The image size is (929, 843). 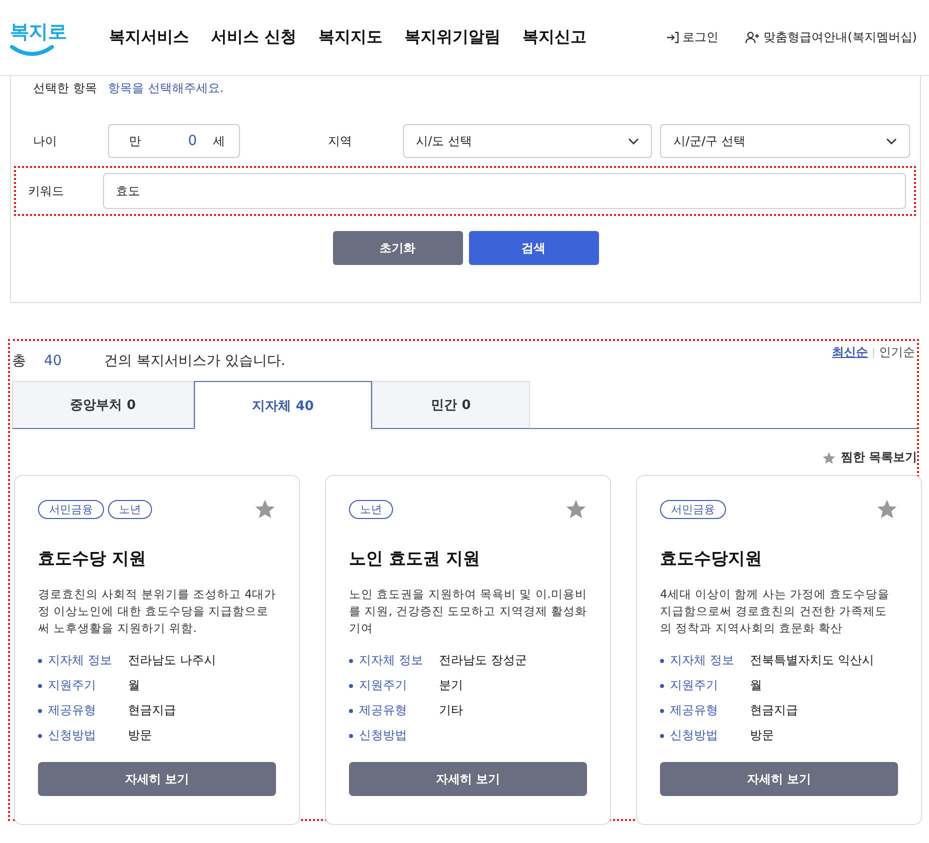 I want to click on nav-link: 복지서비스, so click(x=149, y=37).